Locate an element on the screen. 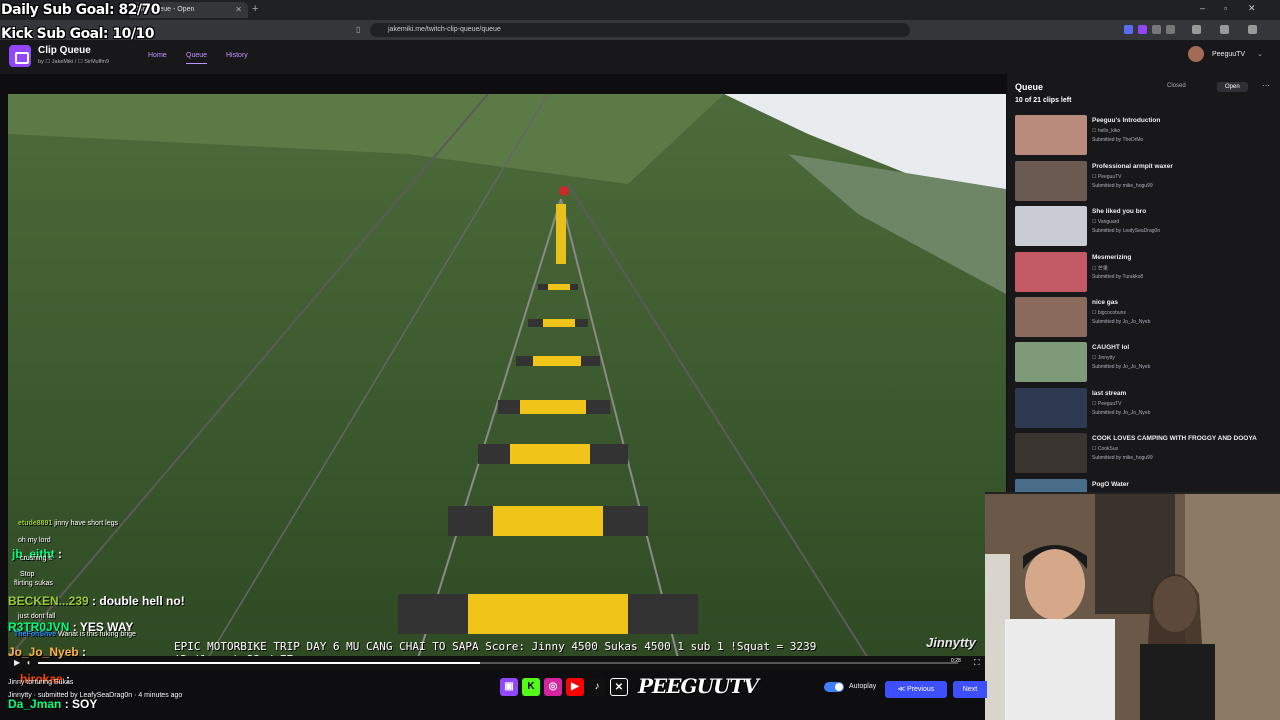  player-controls: ▶ ◖ 0:28 ⛶ is located at coordinates (507, 663).